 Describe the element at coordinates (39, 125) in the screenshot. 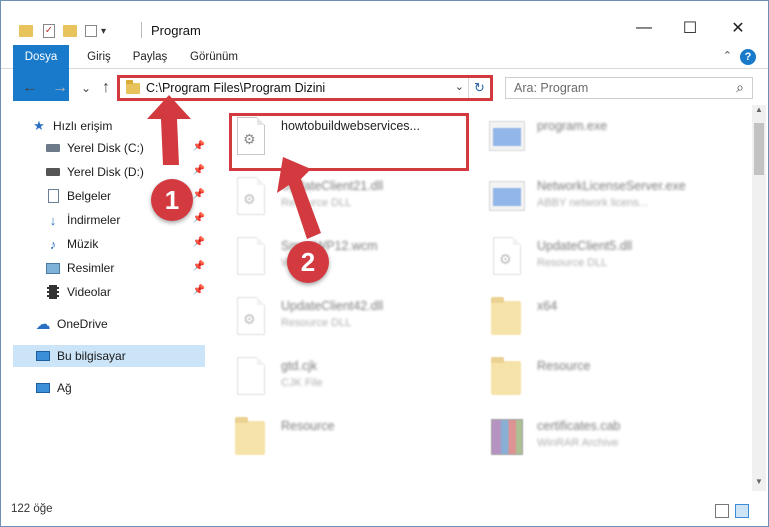

I see `star-icon: ★` at that location.